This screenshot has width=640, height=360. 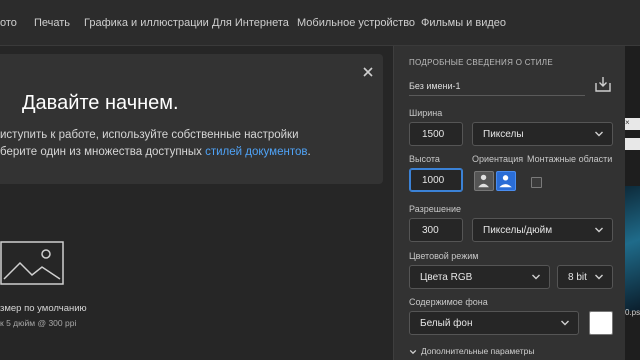 I want to click on right-edge-strip: × 0.ps, so click(x=632, y=203).